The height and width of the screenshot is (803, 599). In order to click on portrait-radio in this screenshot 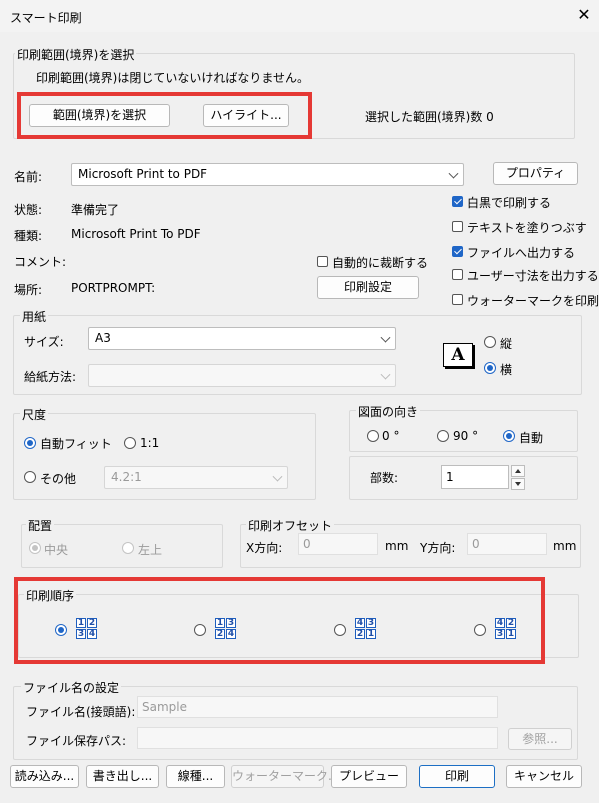, I will do `click(490, 342)`.